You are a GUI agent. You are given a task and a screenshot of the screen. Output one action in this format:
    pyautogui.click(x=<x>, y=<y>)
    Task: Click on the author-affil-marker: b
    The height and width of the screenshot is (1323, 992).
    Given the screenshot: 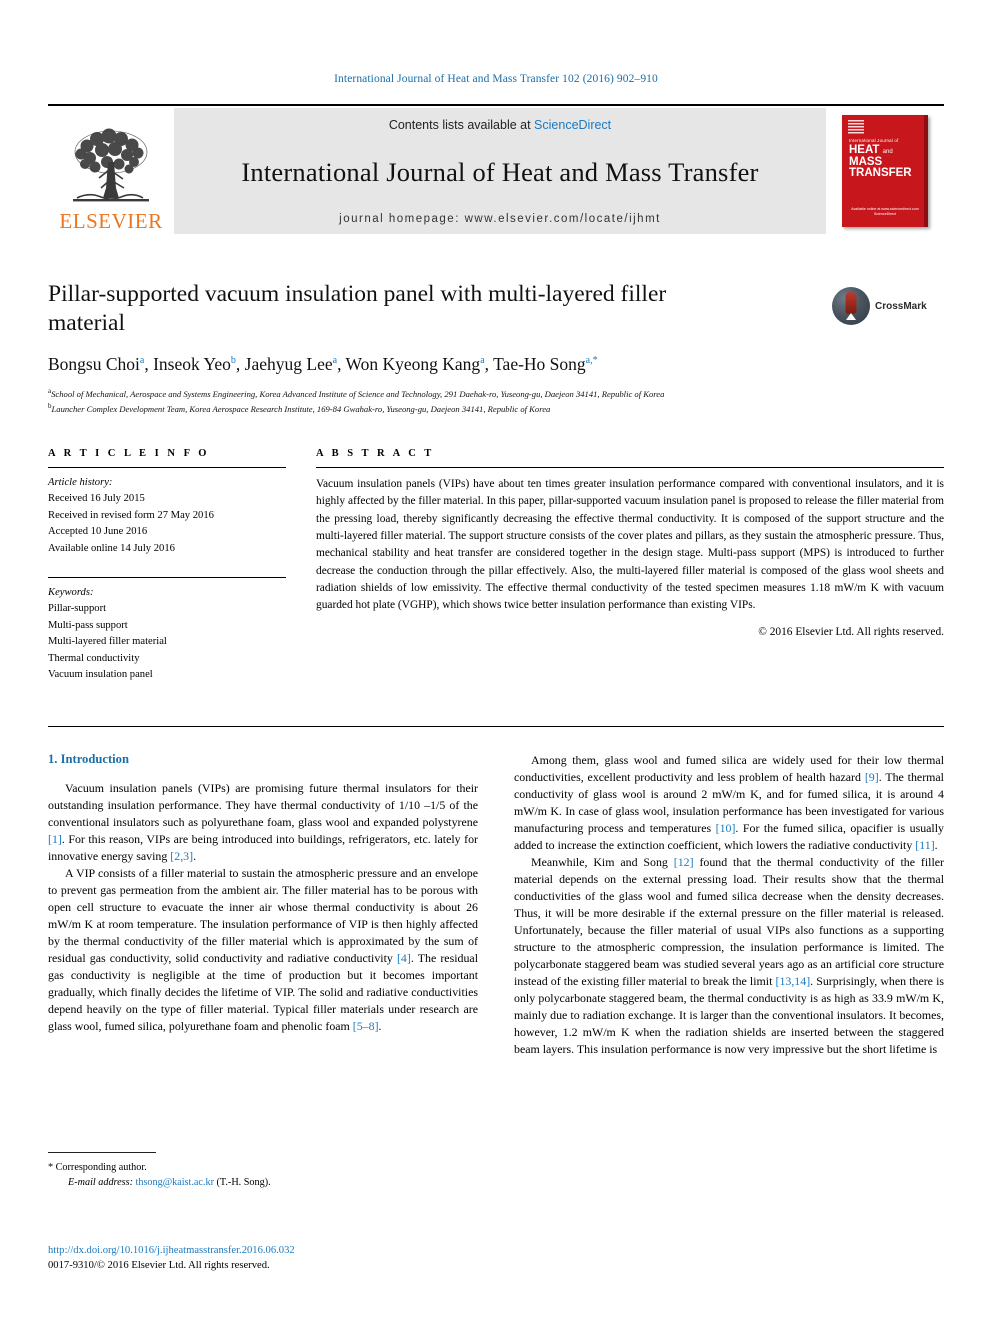 What is the action you would take?
    pyautogui.click(x=233, y=361)
    